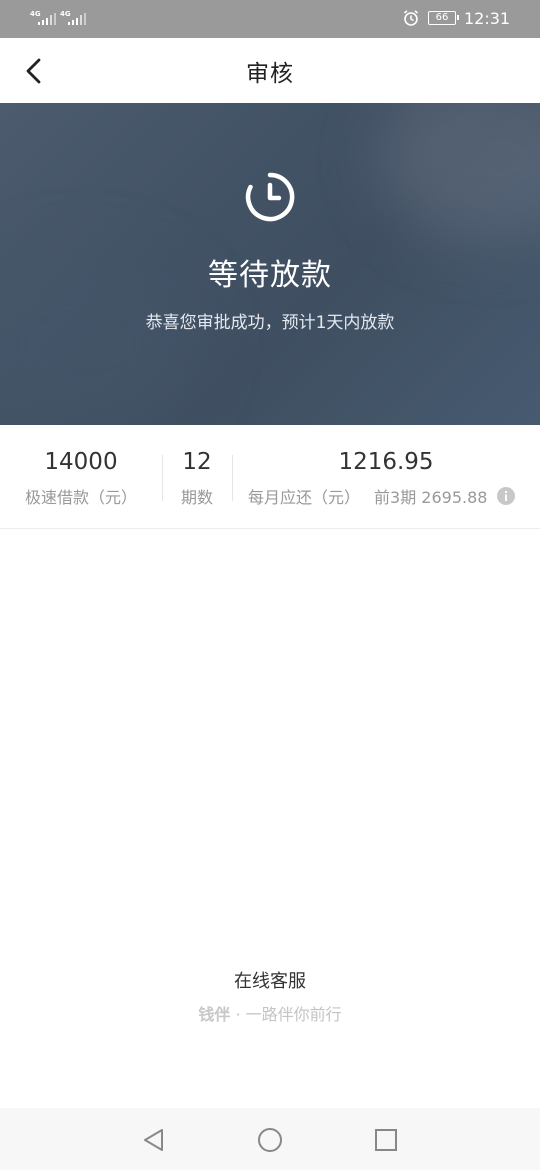 This screenshot has width=540, height=1170. I want to click on monthly-payment-value: 1216.95, so click(386, 462).